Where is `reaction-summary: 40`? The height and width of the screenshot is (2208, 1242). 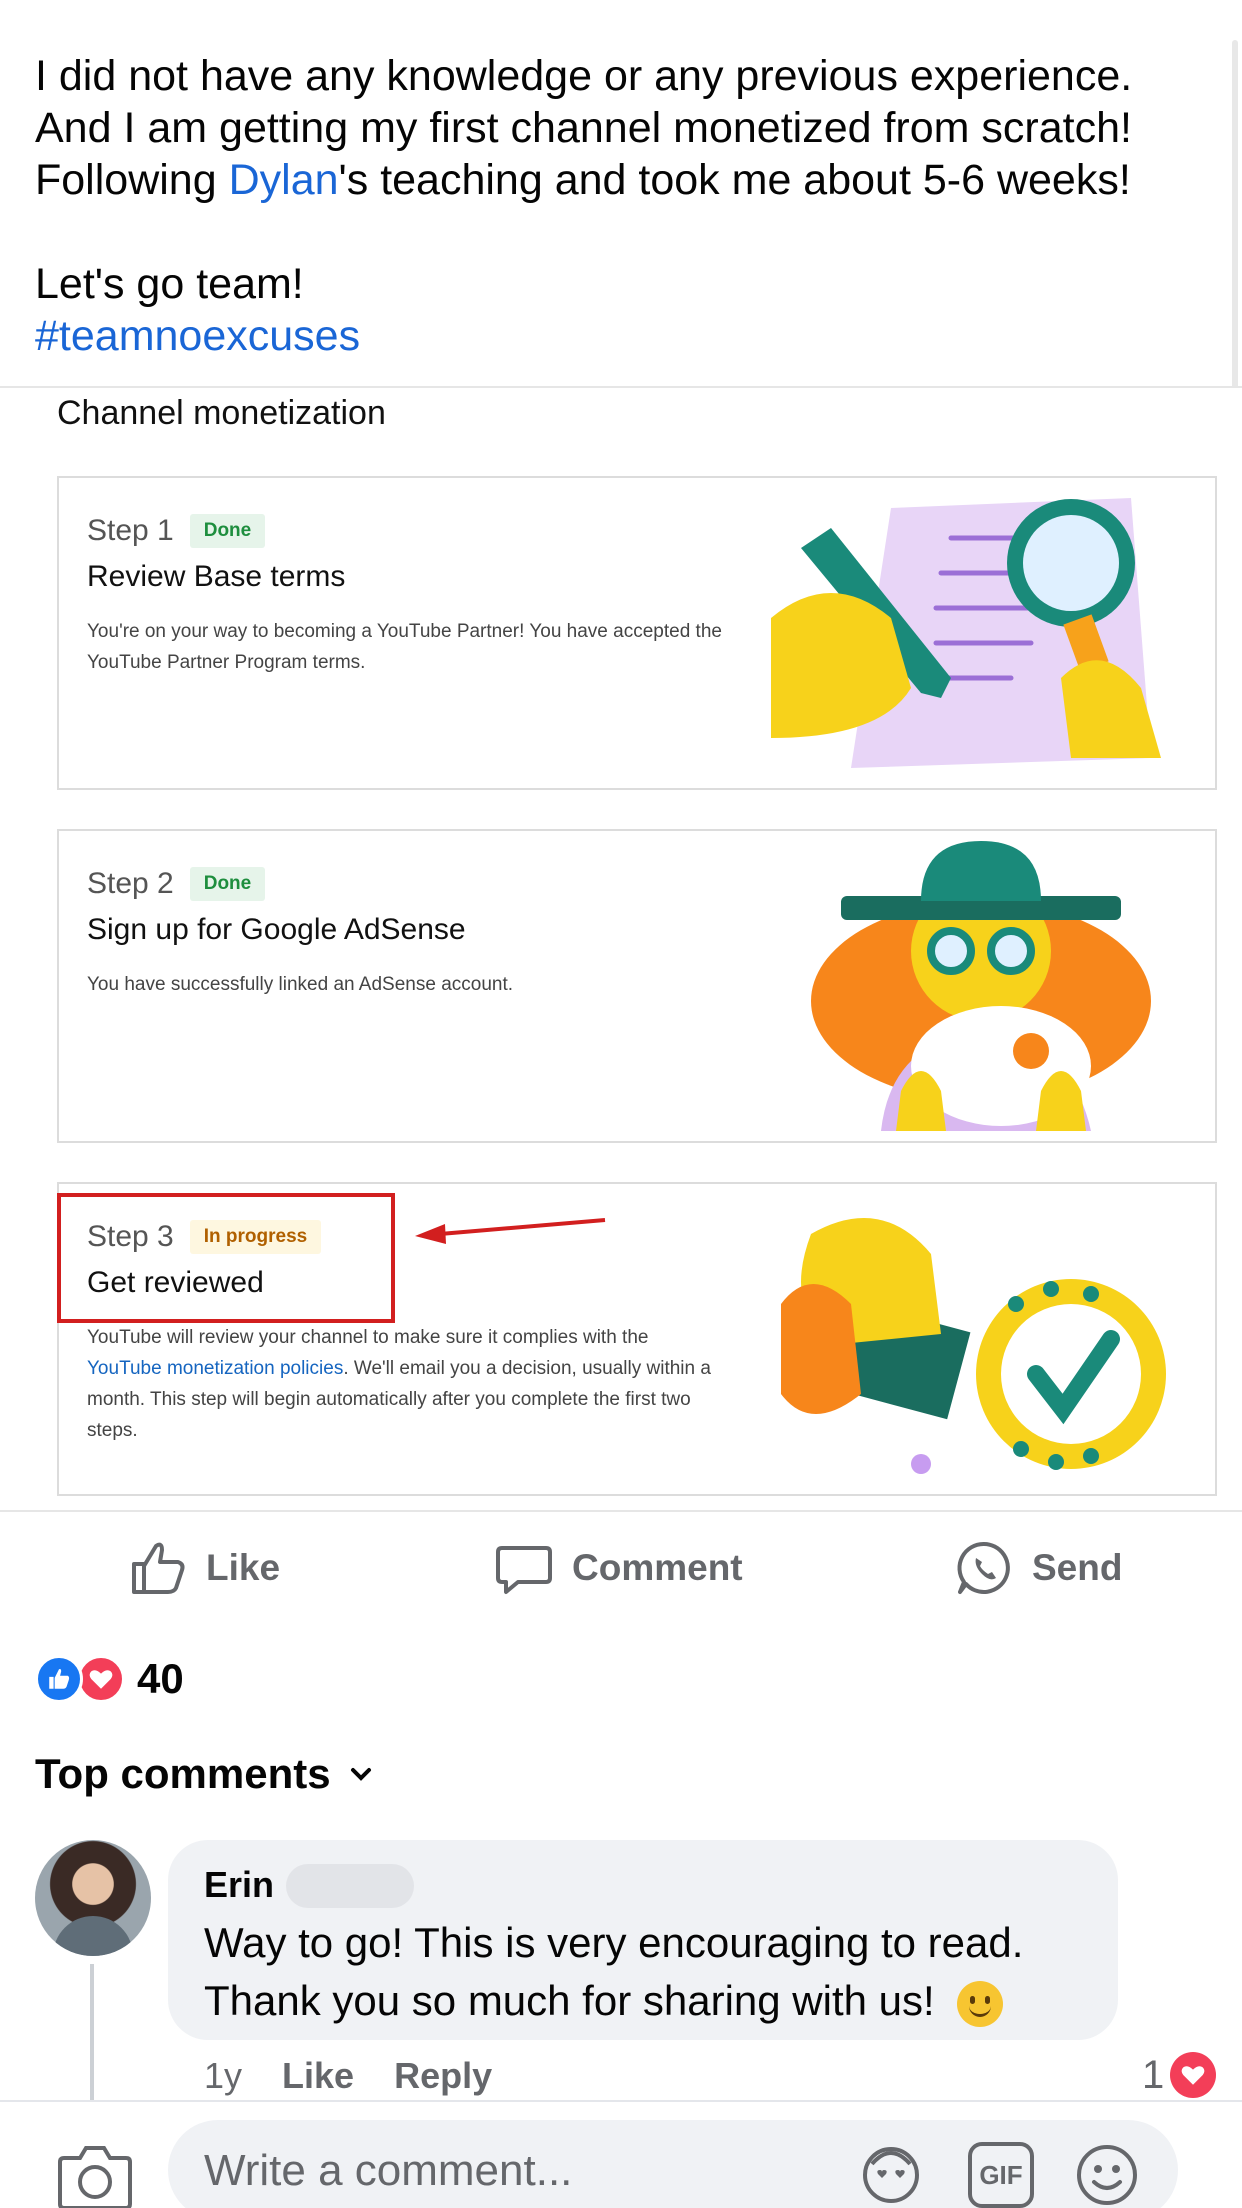 reaction-summary: 40 is located at coordinates (109, 1679).